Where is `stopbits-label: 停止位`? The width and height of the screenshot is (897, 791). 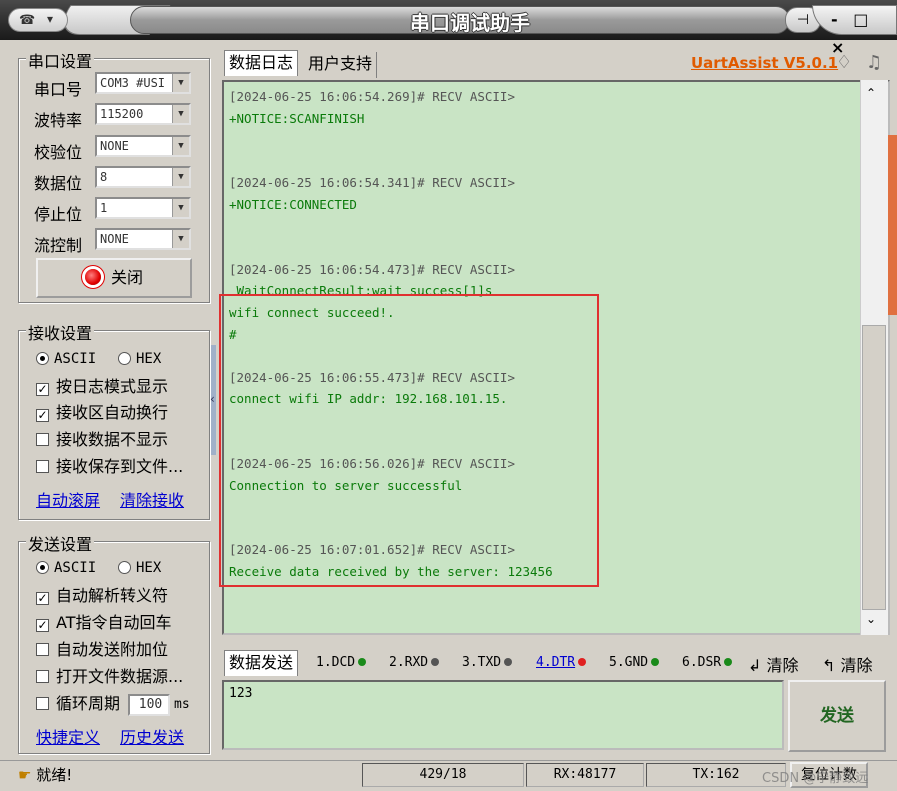
stopbits-label: 停止位 is located at coordinates (58, 214).